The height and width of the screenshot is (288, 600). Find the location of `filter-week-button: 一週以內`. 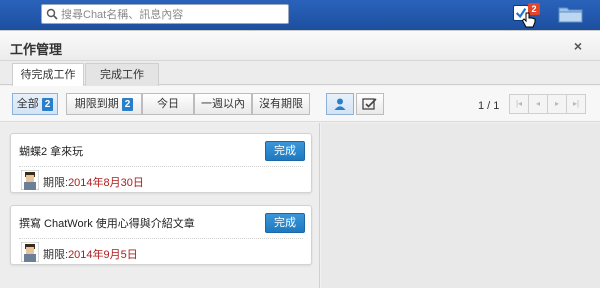

filter-week-button: 一週以內 is located at coordinates (223, 104).